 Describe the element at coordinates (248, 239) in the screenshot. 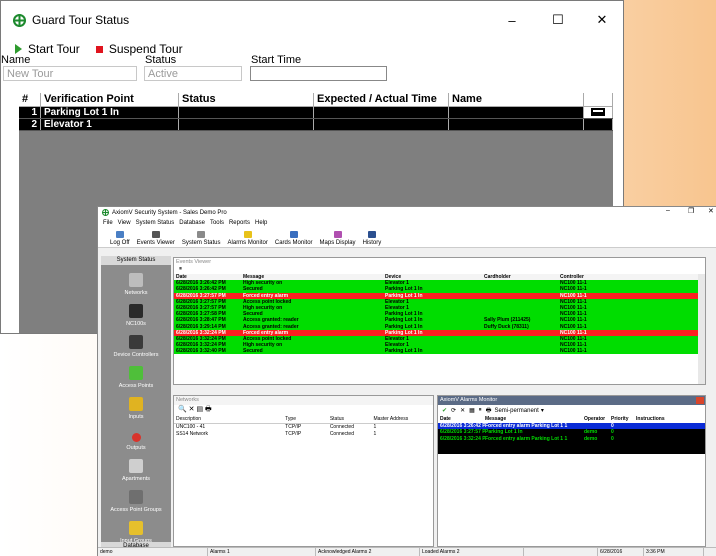

I see `alarms-monitor-button: Alarms Monitor` at that location.